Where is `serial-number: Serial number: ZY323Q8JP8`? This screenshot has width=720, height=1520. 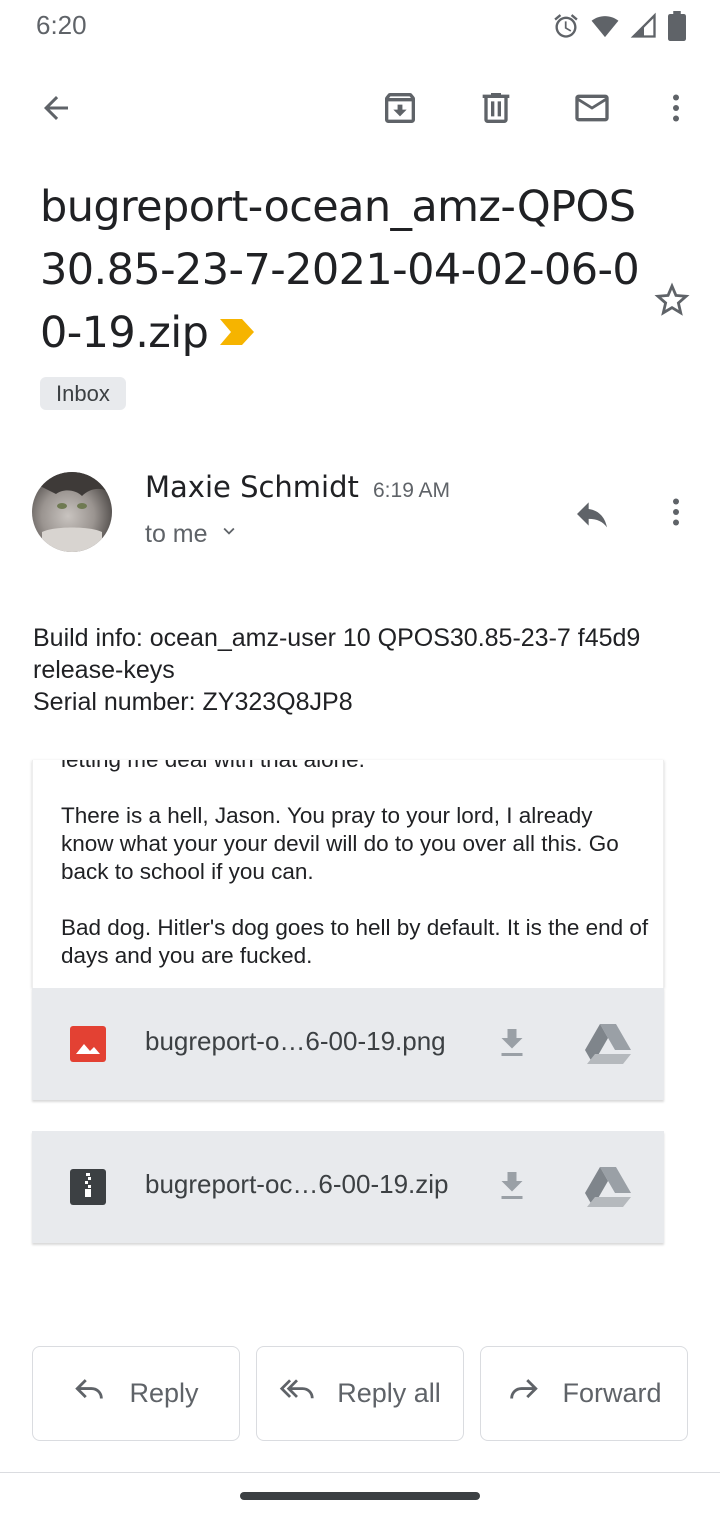 serial-number: Serial number: ZY323Q8JP8 is located at coordinates (193, 702).